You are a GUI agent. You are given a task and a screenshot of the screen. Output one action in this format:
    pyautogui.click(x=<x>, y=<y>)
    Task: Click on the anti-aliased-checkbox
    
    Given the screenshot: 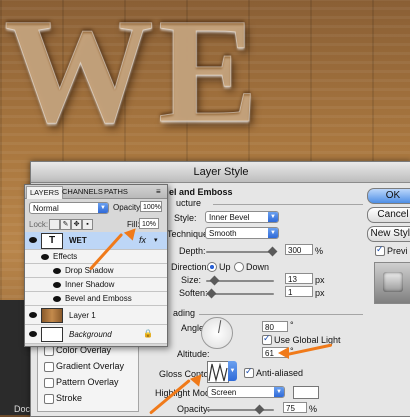 What is the action you would take?
    pyautogui.click(x=249, y=372)
    